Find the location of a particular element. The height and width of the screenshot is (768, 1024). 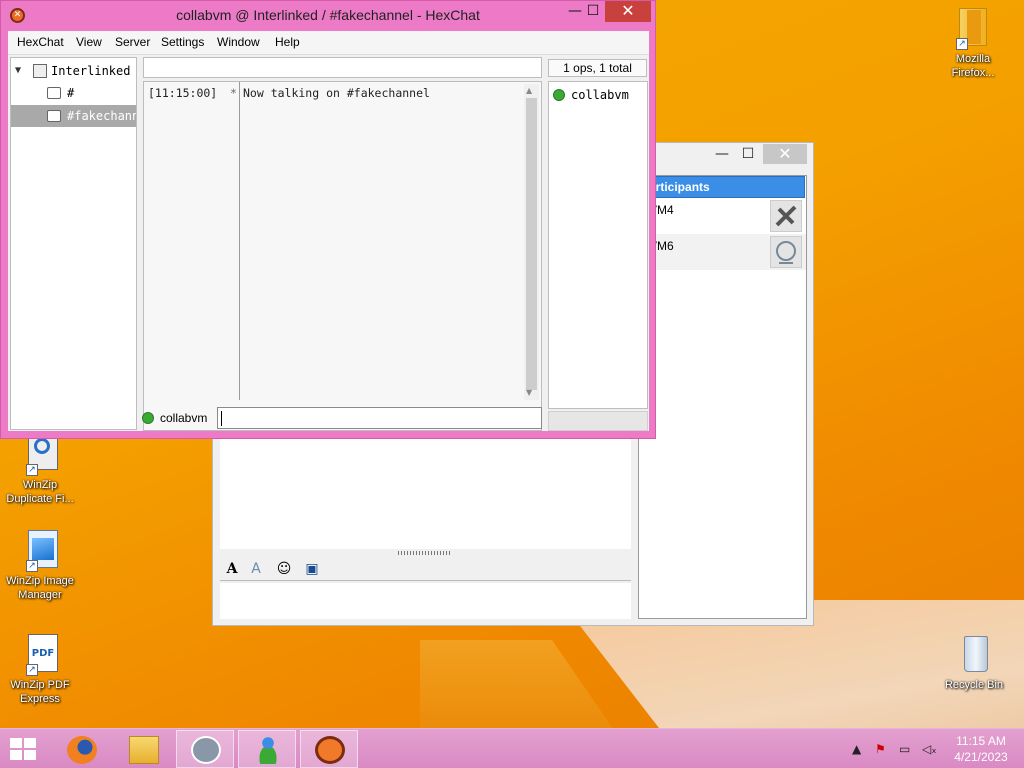

minimize-button: — is located at coordinates (722, 154).